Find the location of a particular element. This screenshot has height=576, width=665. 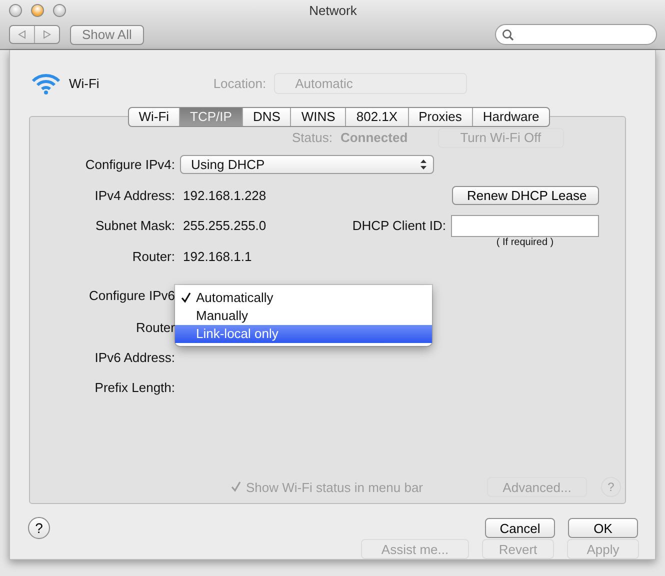

field-label: Configure IPv4: is located at coordinates (130, 164).